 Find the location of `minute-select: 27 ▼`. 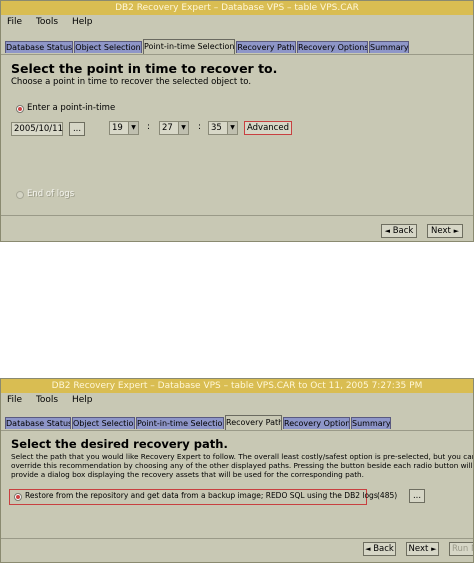

minute-select: 27 ▼ is located at coordinates (174, 128).